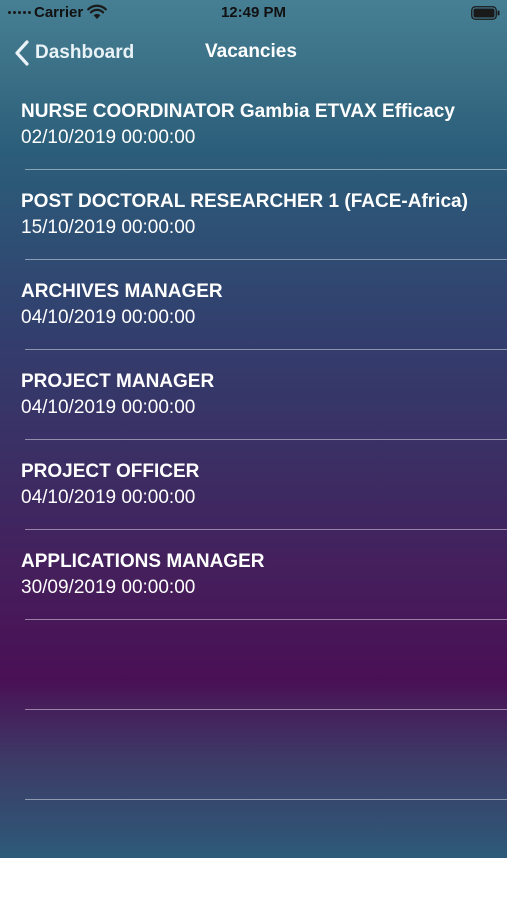 The image size is (507, 900). What do you see at coordinates (110, 471) in the screenshot?
I see `vacancy-title: PROJECT OFFICER` at bounding box center [110, 471].